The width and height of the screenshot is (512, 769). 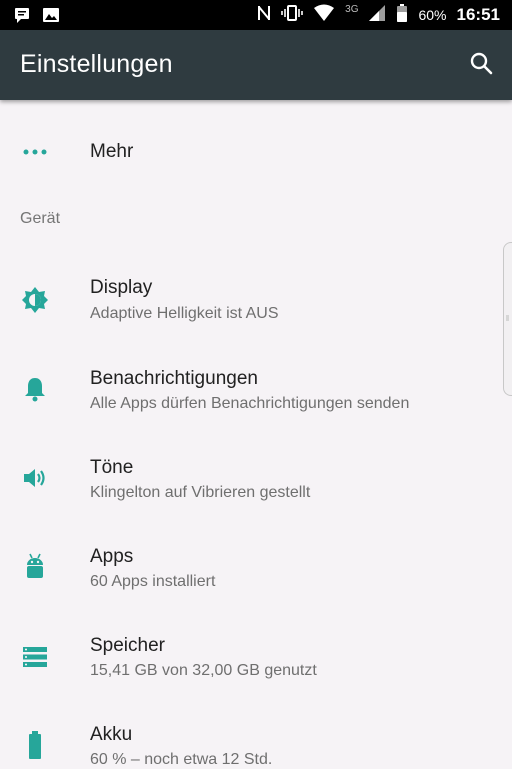 I want to click on search-icon, so click(x=481, y=65).